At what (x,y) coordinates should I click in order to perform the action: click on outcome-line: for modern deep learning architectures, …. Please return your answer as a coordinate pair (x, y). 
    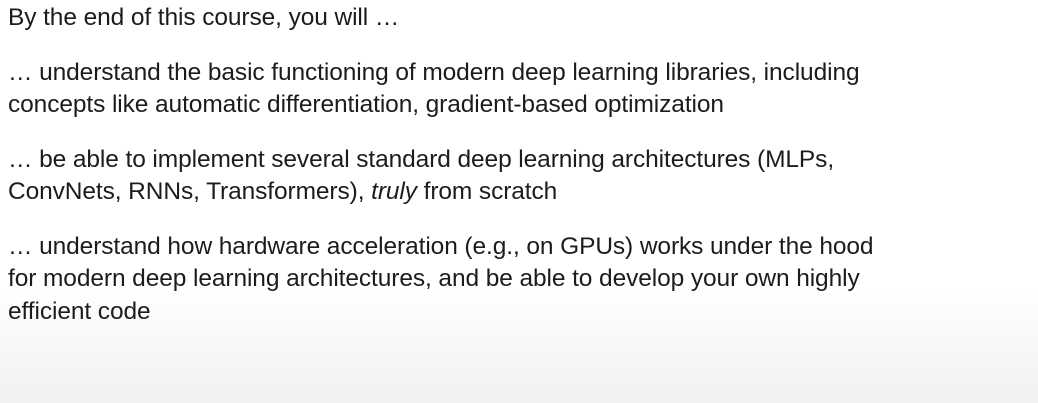
    Looking at the image, I should click on (434, 278).